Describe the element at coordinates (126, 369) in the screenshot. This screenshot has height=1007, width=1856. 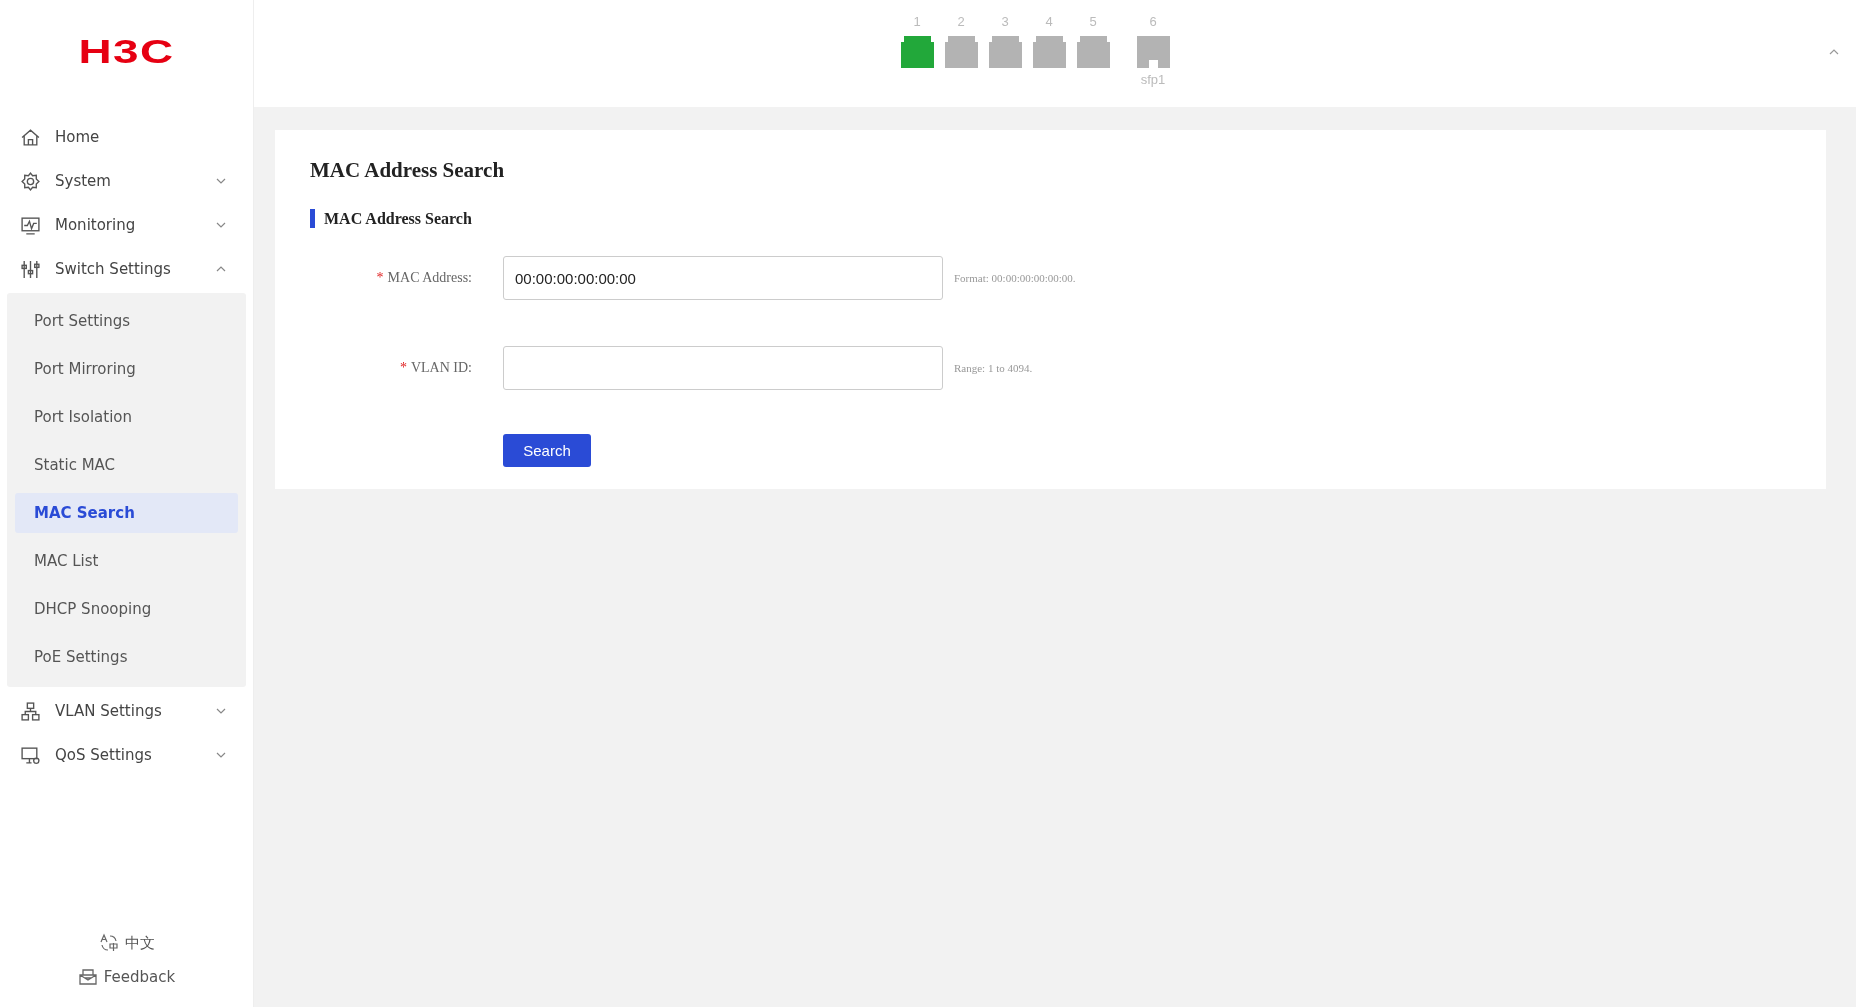
I see `submenu-item: Port Mirroring` at that location.